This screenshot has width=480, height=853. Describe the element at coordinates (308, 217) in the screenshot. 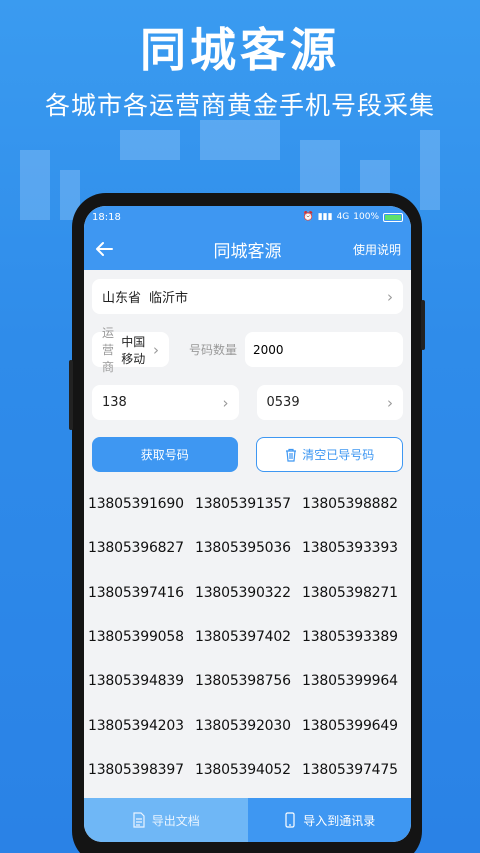

I see `alarm-icon: ⏰` at that location.